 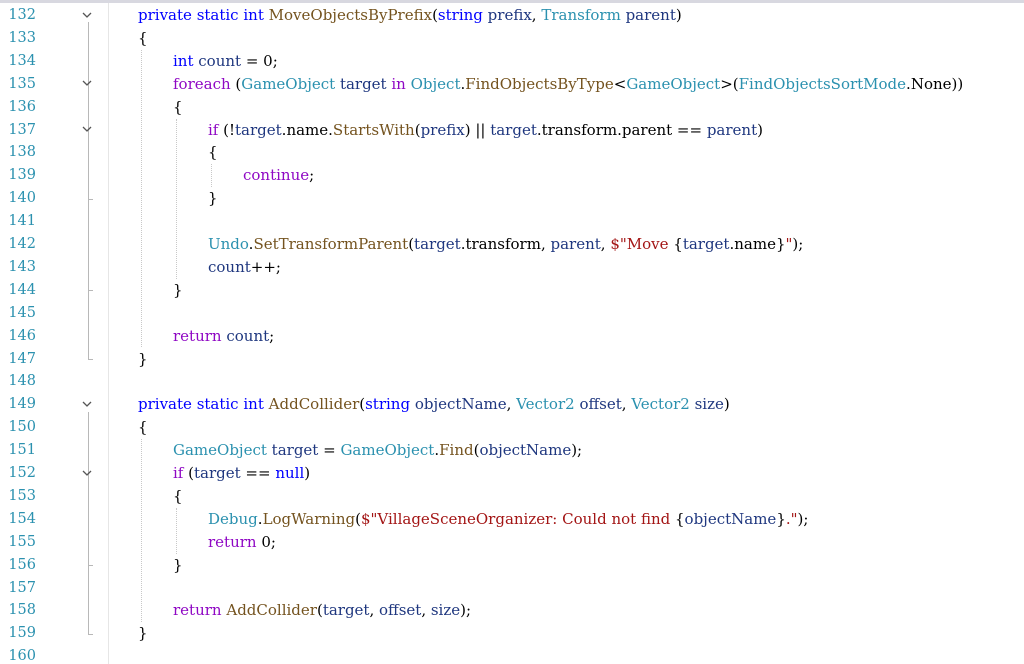 I want to click on code-text: count++;, so click(x=244, y=267).